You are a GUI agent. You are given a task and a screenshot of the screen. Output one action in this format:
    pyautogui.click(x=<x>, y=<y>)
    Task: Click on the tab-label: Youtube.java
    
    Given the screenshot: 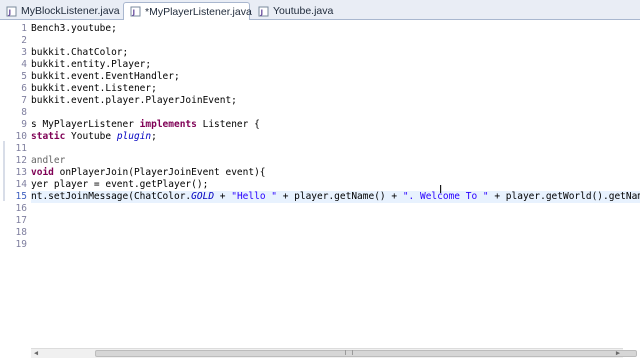 What is the action you would take?
    pyautogui.click(x=303, y=11)
    